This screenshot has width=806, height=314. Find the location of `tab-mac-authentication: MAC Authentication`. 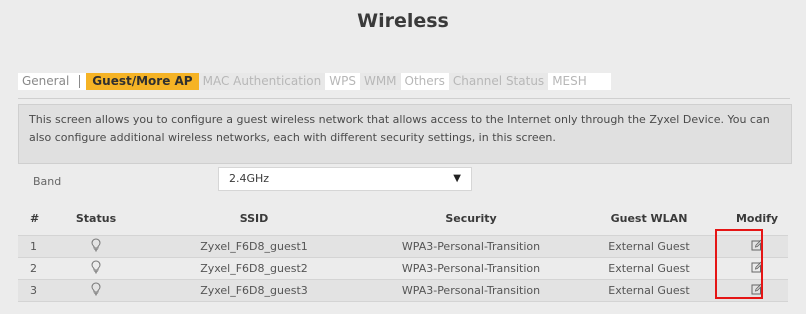

tab-mac-authentication: MAC Authentication is located at coordinates (262, 81).